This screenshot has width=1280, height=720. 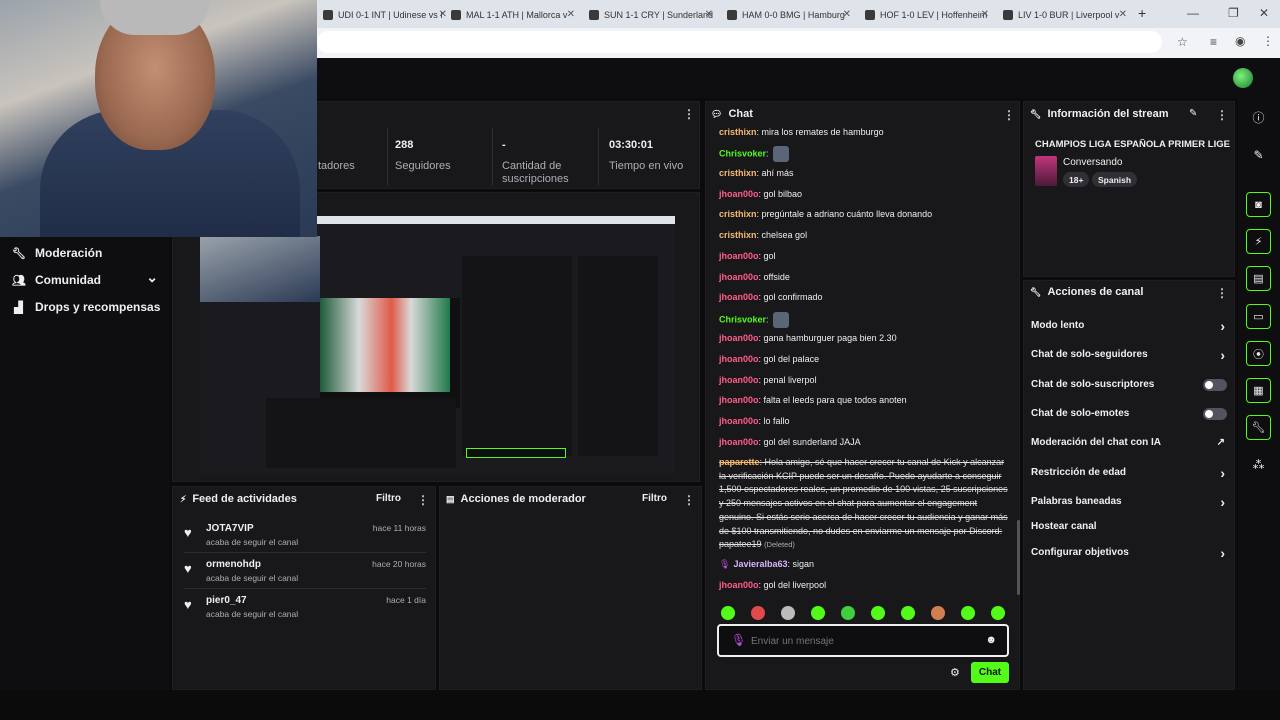 I want to click on info-icon: ⓘ, so click(x=1258, y=117).